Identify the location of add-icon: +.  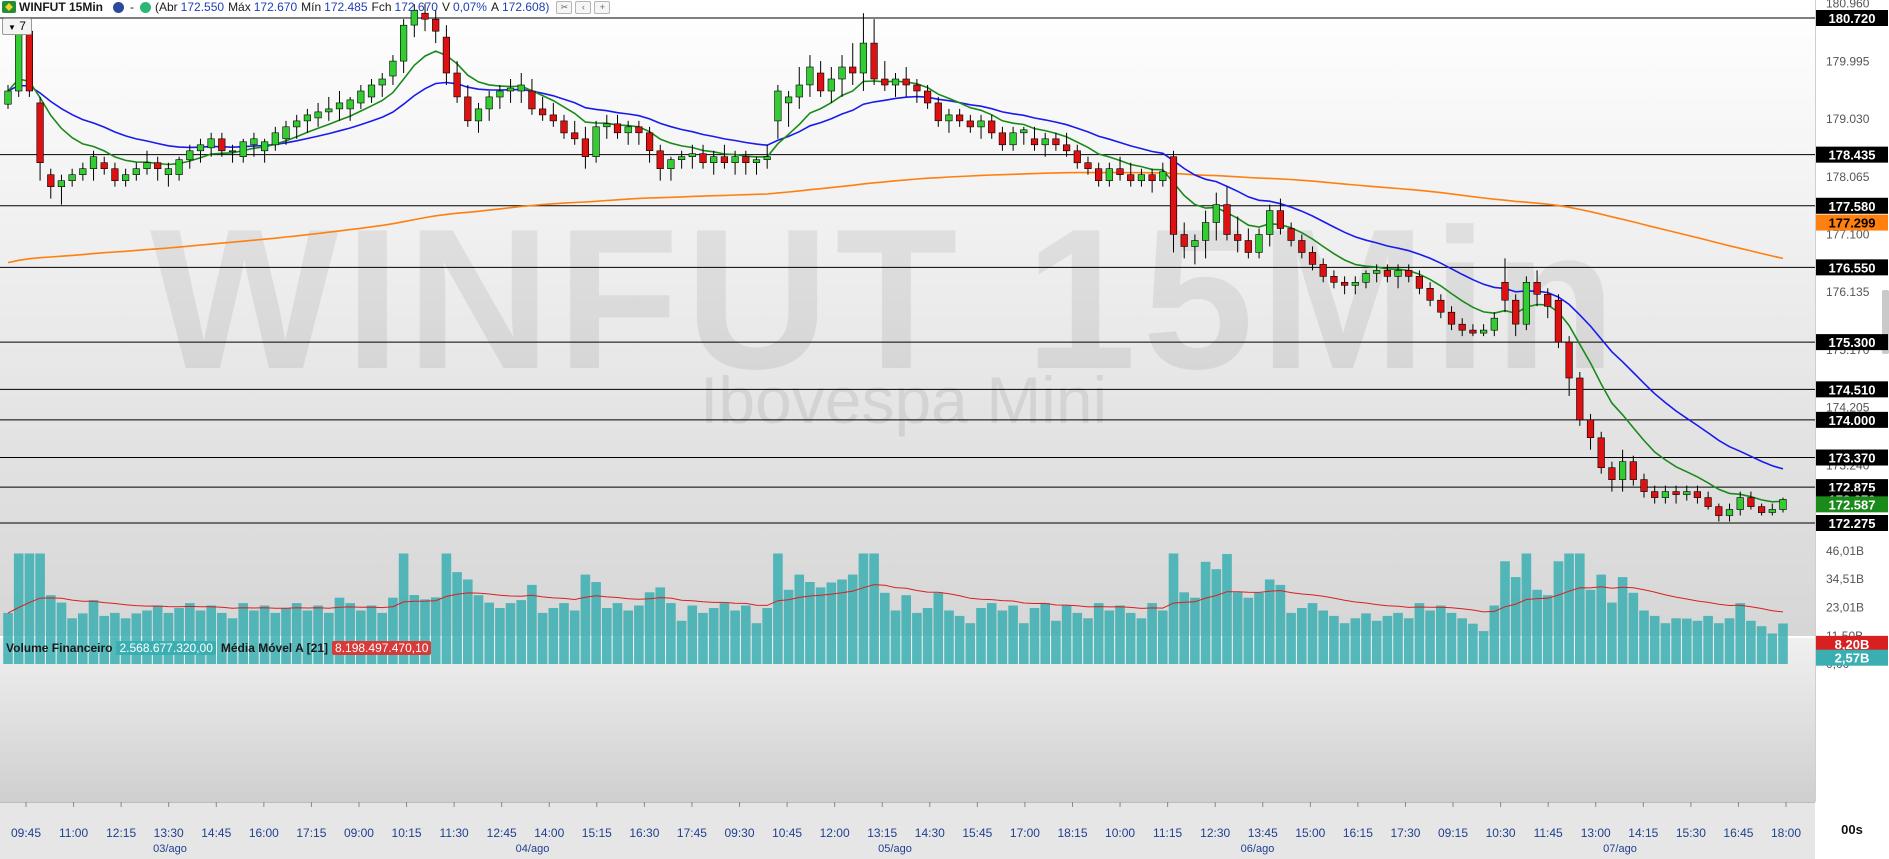
(602, 7).